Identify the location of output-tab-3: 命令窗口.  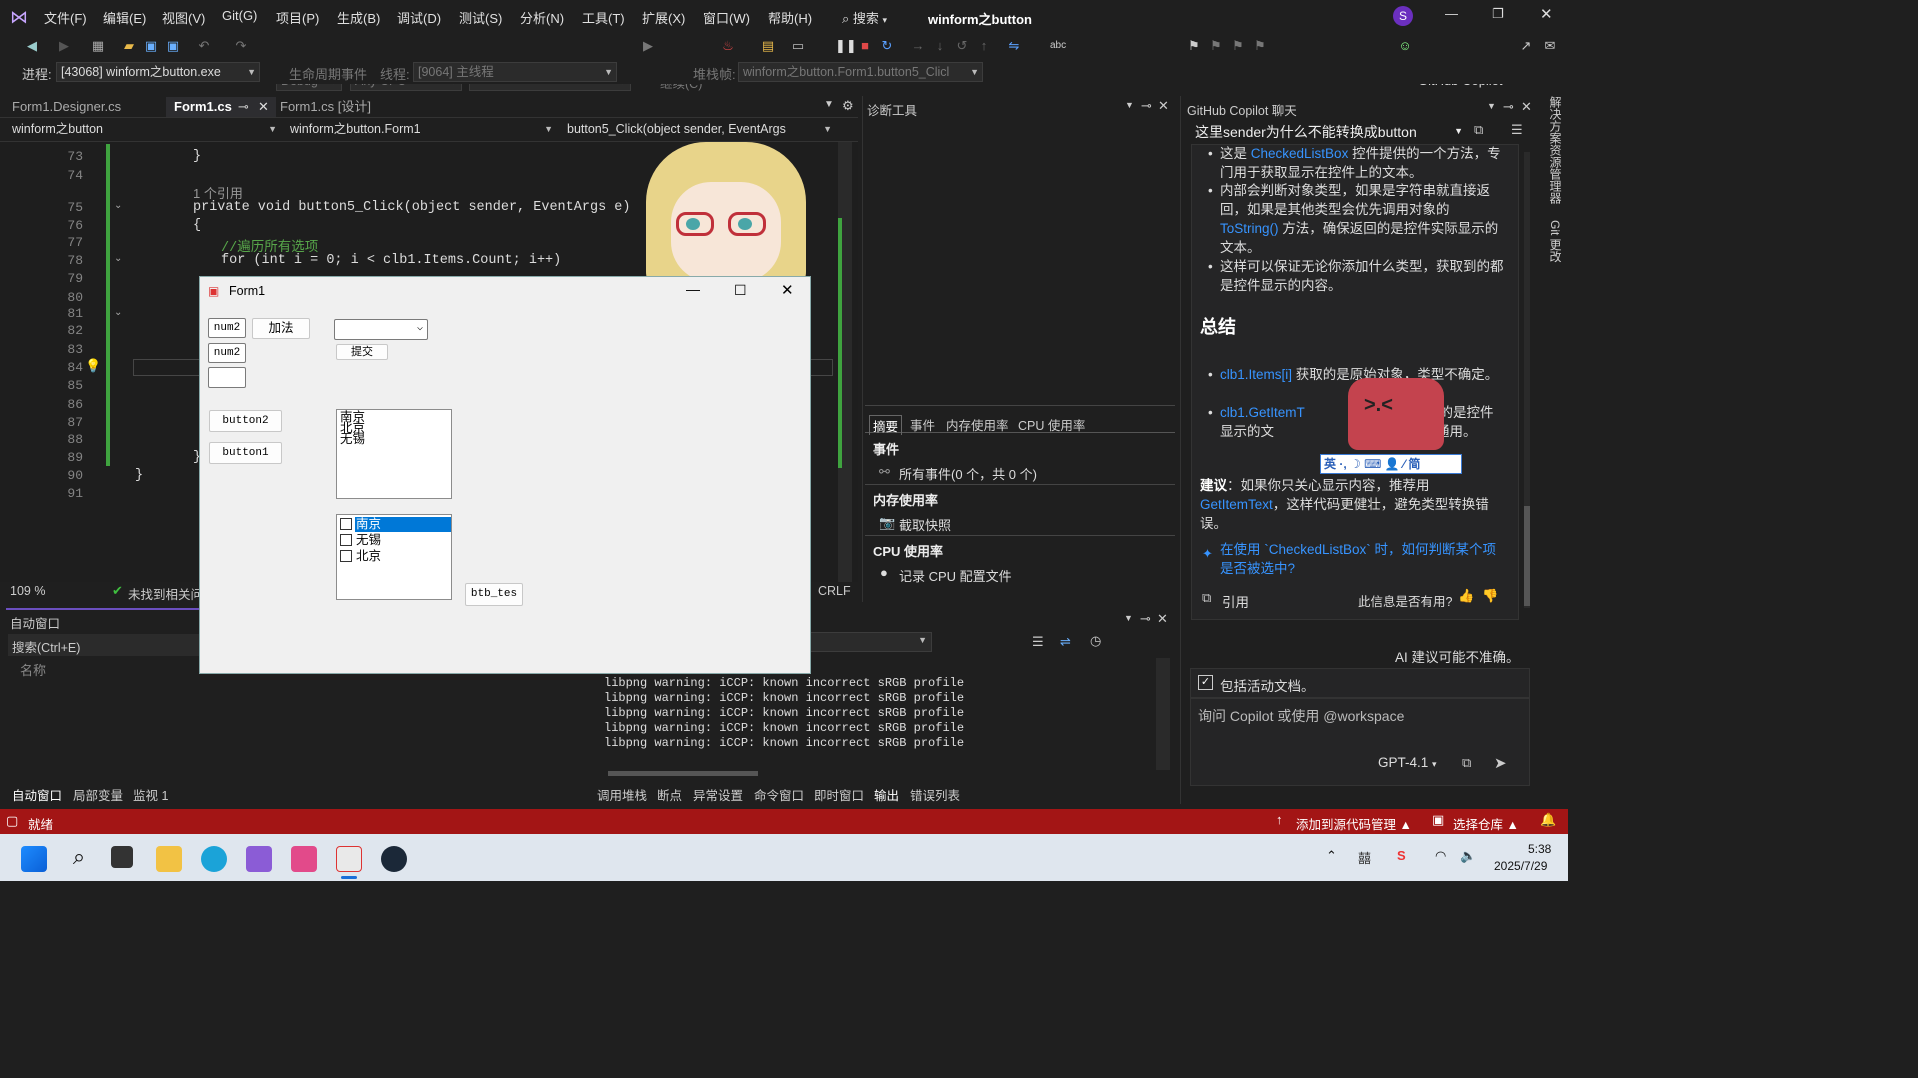
(779, 794).